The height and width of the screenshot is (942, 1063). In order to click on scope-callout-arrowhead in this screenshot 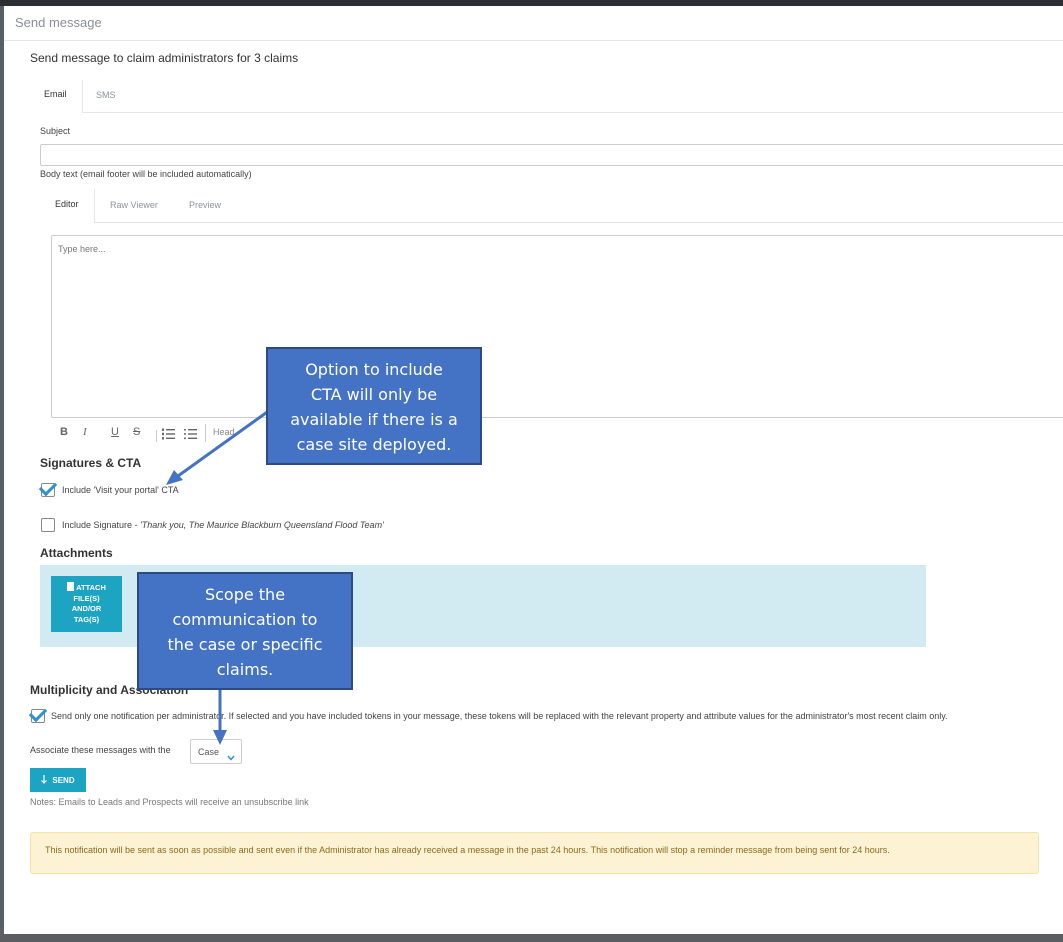, I will do `click(220, 737)`.